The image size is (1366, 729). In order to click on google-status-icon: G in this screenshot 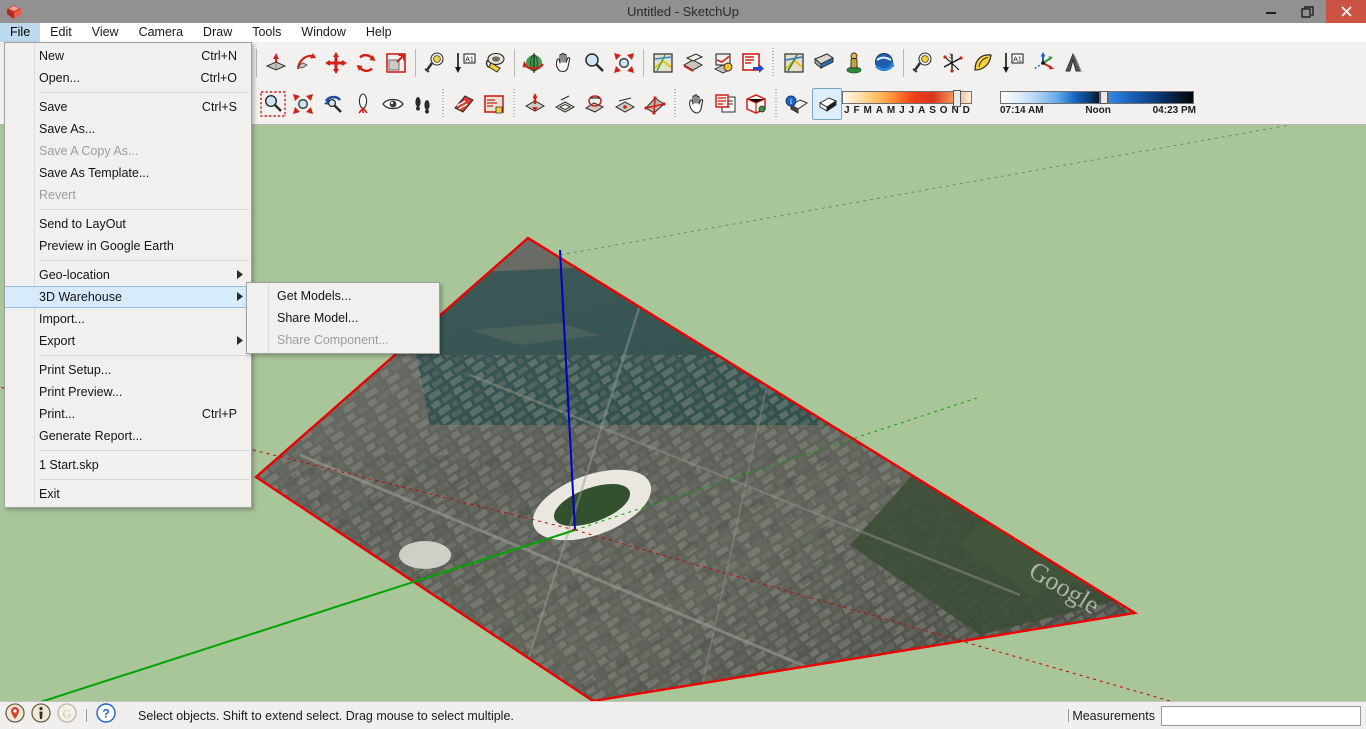, I will do `click(67, 715)`.